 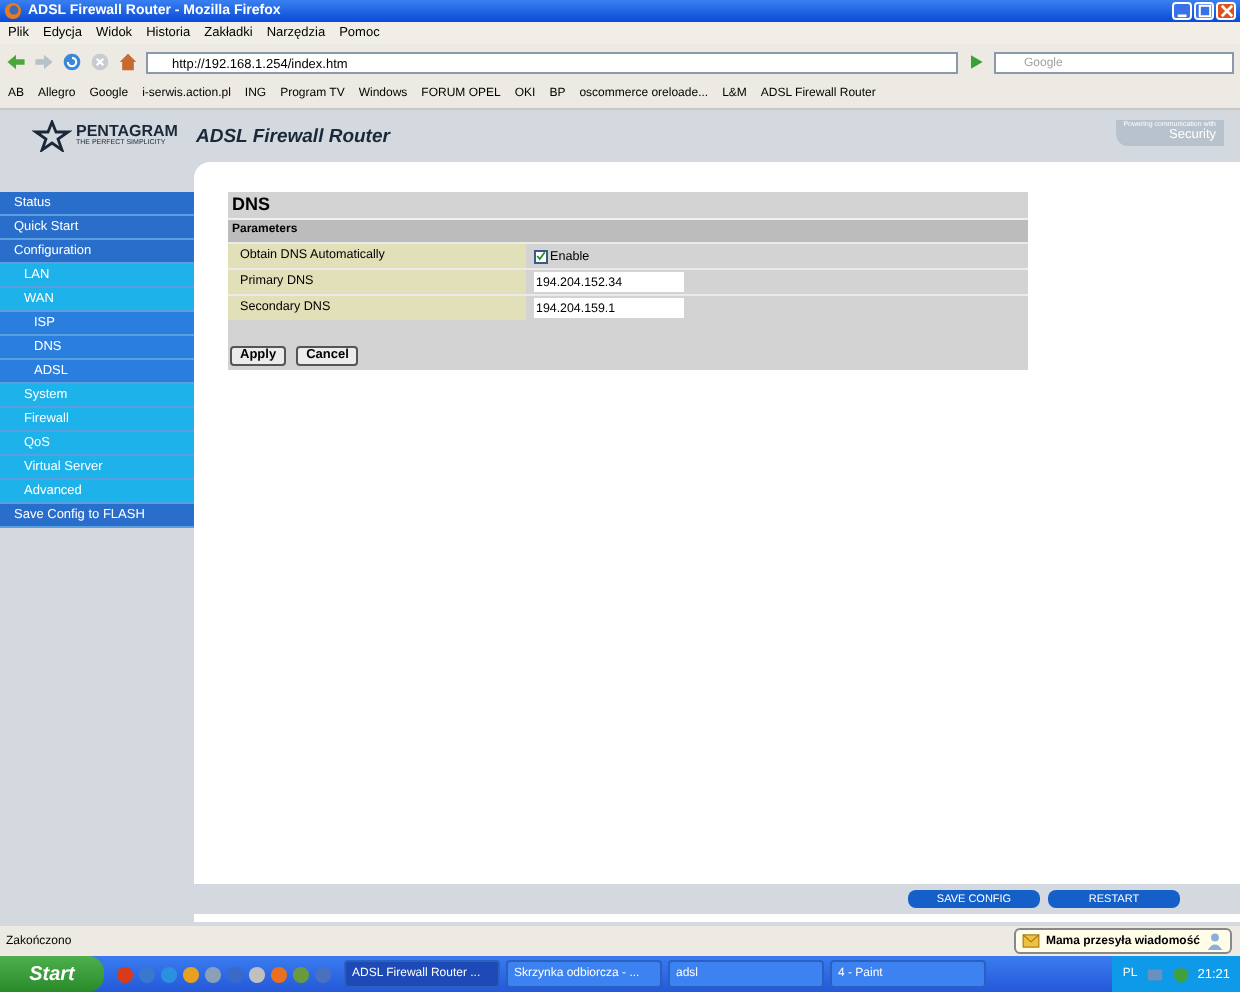 What do you see at coordinates (1182, 11) in the screenshot?
I see `minimize-button` at bounding box center [1182, 11].